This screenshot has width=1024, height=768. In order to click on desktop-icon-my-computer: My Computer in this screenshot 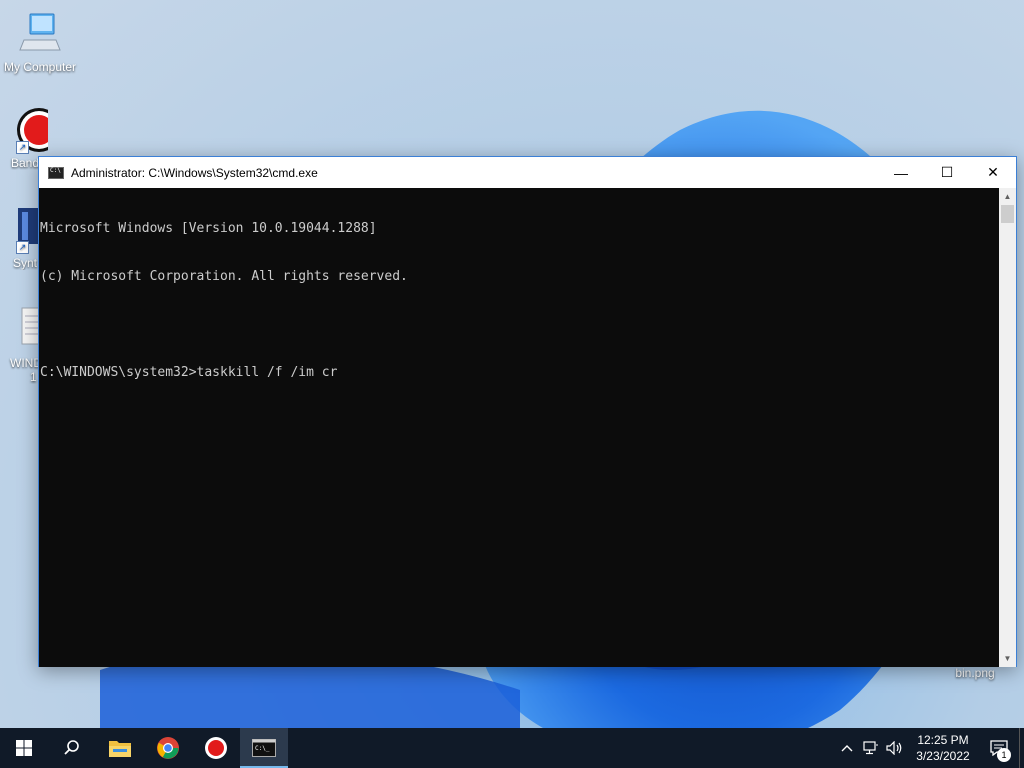, I will do `click(40, 42)`.